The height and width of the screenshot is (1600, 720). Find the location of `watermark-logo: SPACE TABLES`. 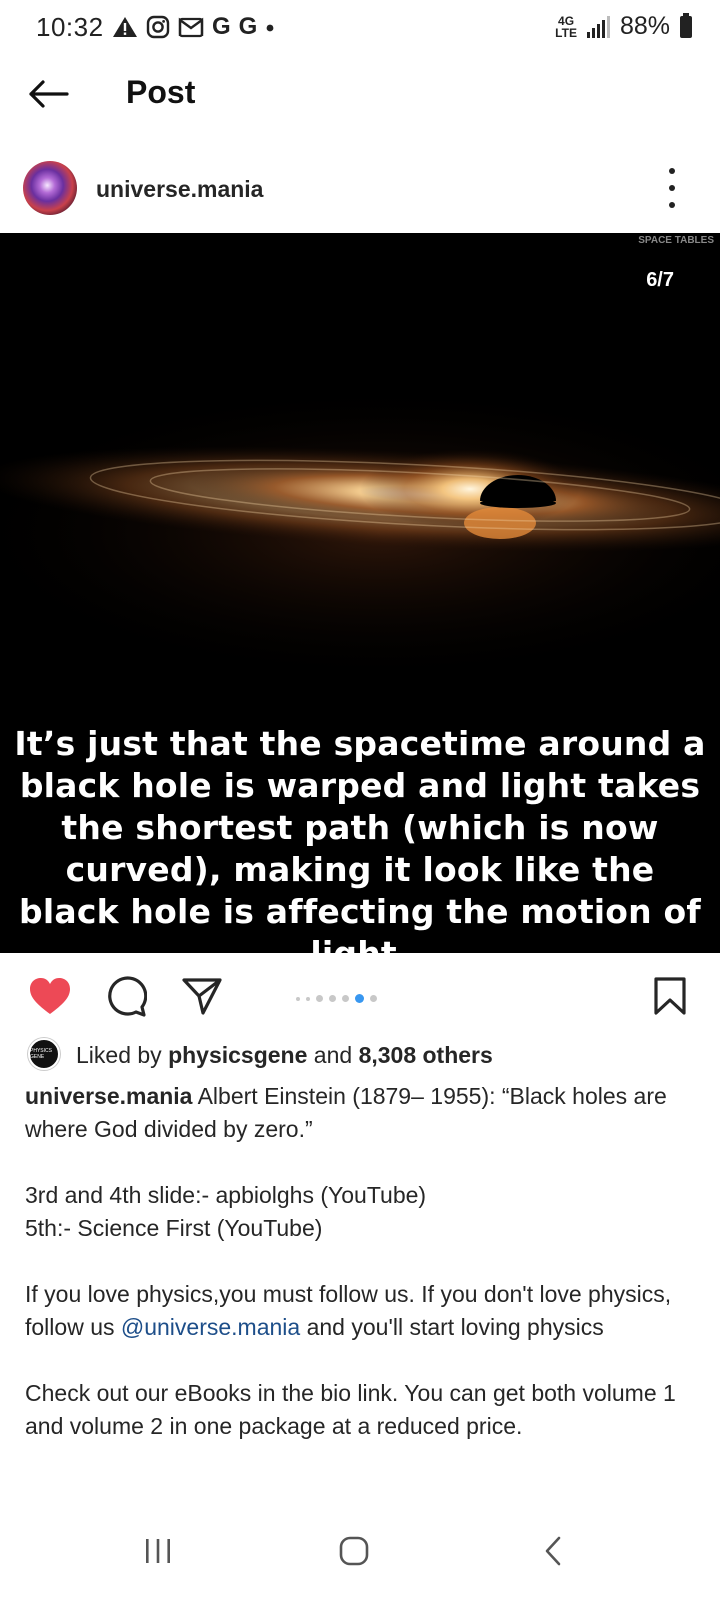

watermark-logo: SPACE TABLES is located at coordinates (676, 240).